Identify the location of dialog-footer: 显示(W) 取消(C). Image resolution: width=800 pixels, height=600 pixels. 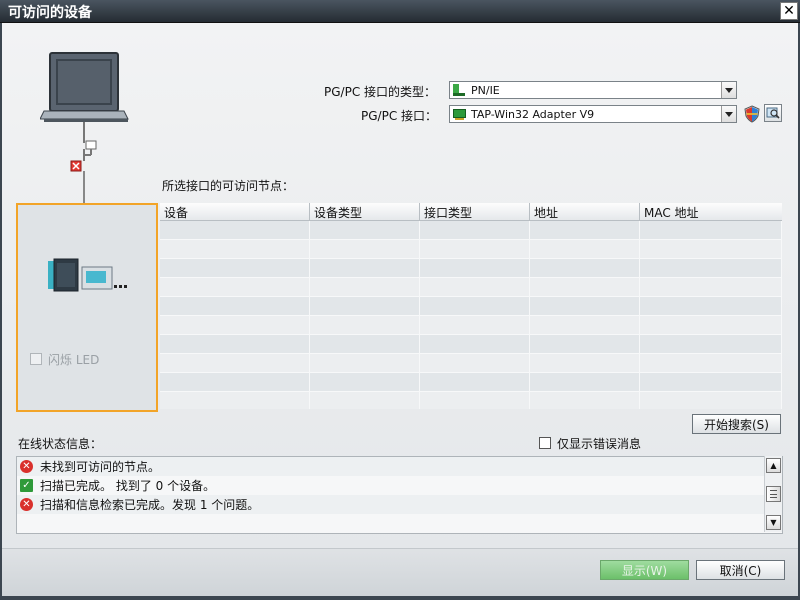
(400, 572).